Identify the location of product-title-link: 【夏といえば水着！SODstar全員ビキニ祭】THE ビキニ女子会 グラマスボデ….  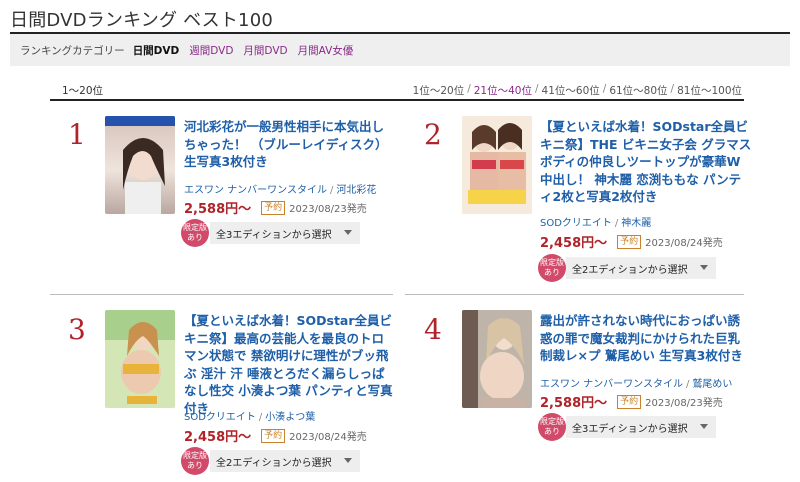
(646, 162).